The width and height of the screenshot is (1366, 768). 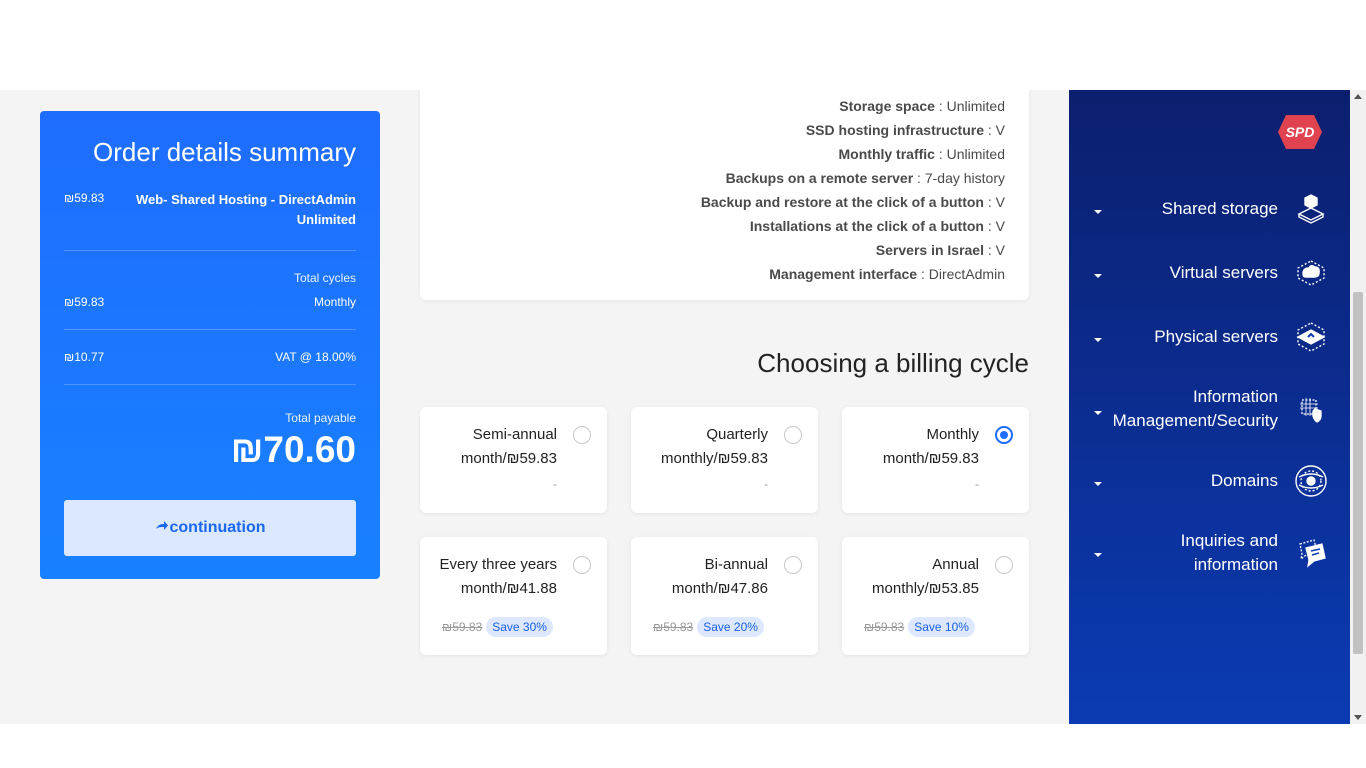 What do you see at coordinates (1311, 481) in the screenshot?
I see `globe-icon` at bounding box center [1311, 481].